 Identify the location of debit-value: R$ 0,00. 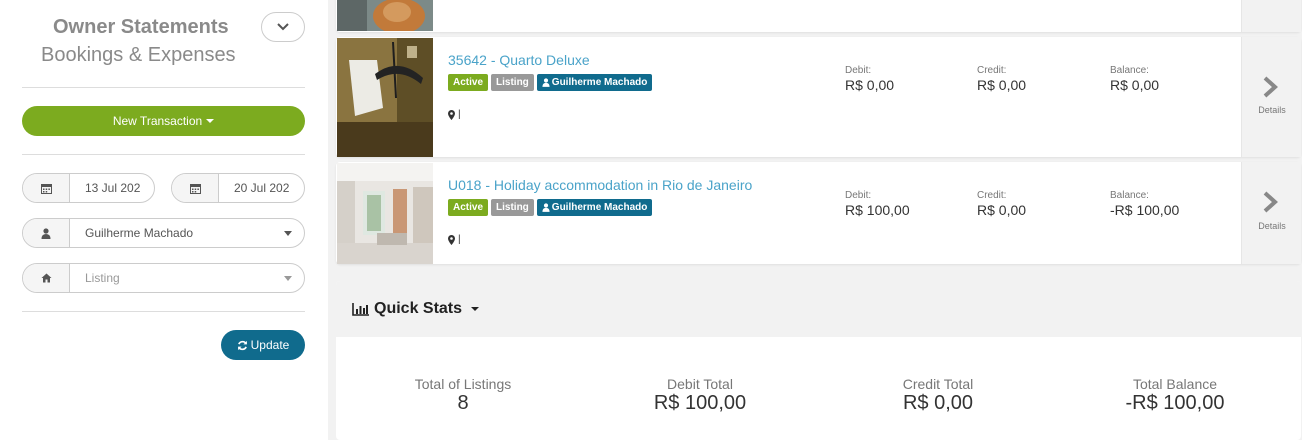
(870, 85).